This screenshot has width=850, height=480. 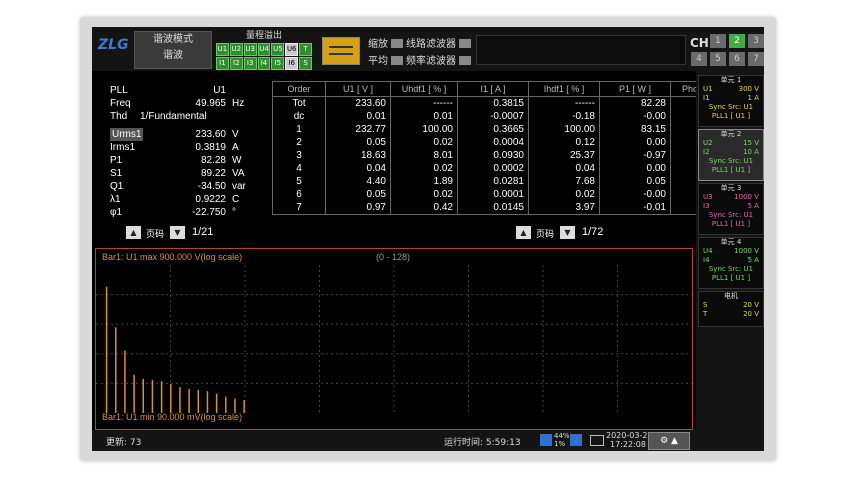 I want to click on table-row: Tot233.60------0.3815------82.28------, so click(x=505, y=103).